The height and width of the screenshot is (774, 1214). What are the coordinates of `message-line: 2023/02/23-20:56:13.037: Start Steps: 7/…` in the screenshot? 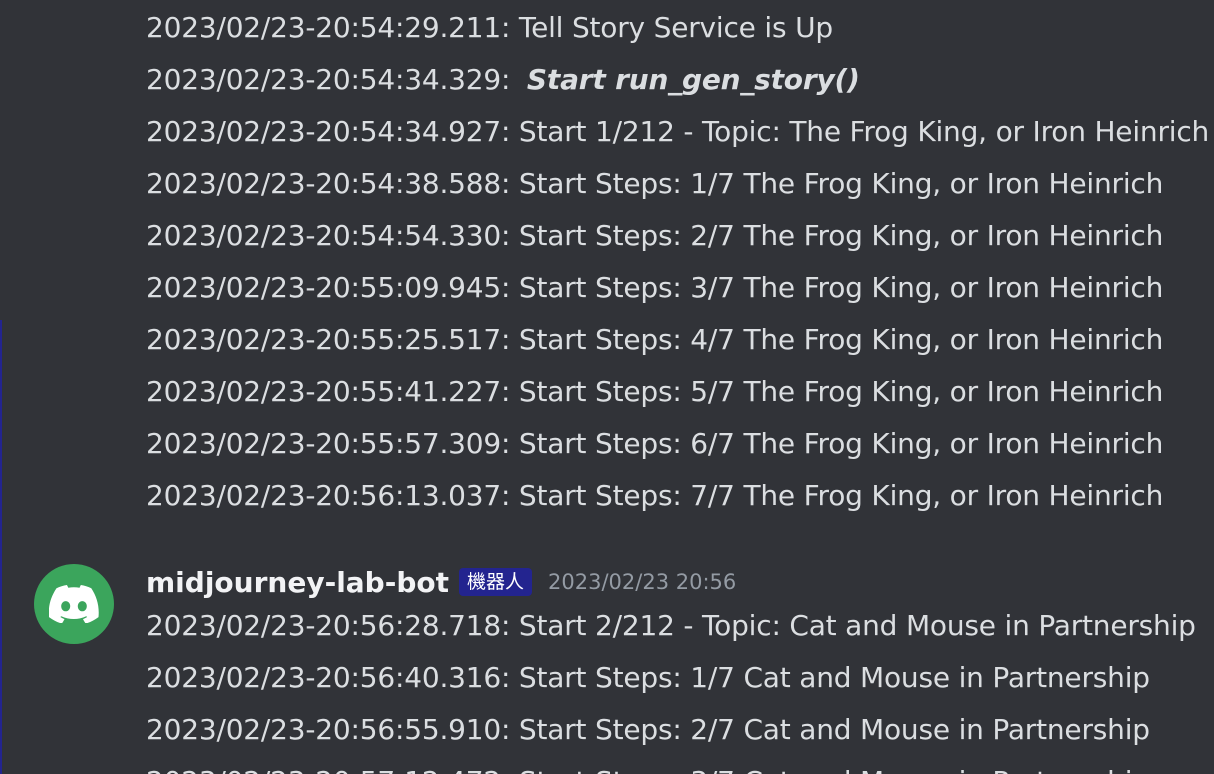 It's located at (654, 496).